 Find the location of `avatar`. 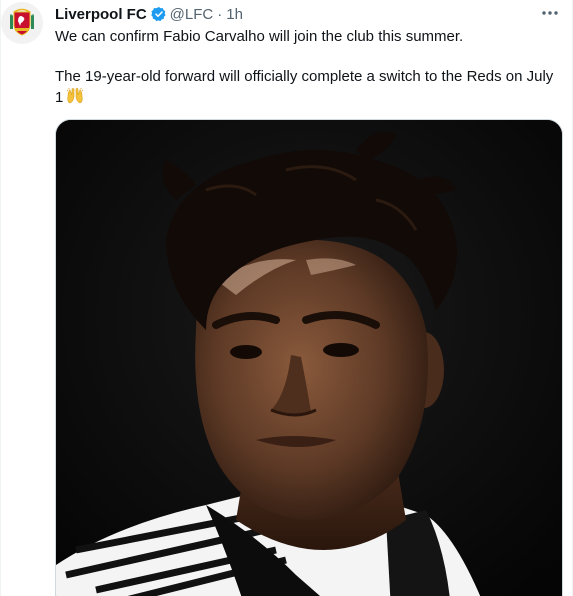

avatar is located at coordinates (22, 23).